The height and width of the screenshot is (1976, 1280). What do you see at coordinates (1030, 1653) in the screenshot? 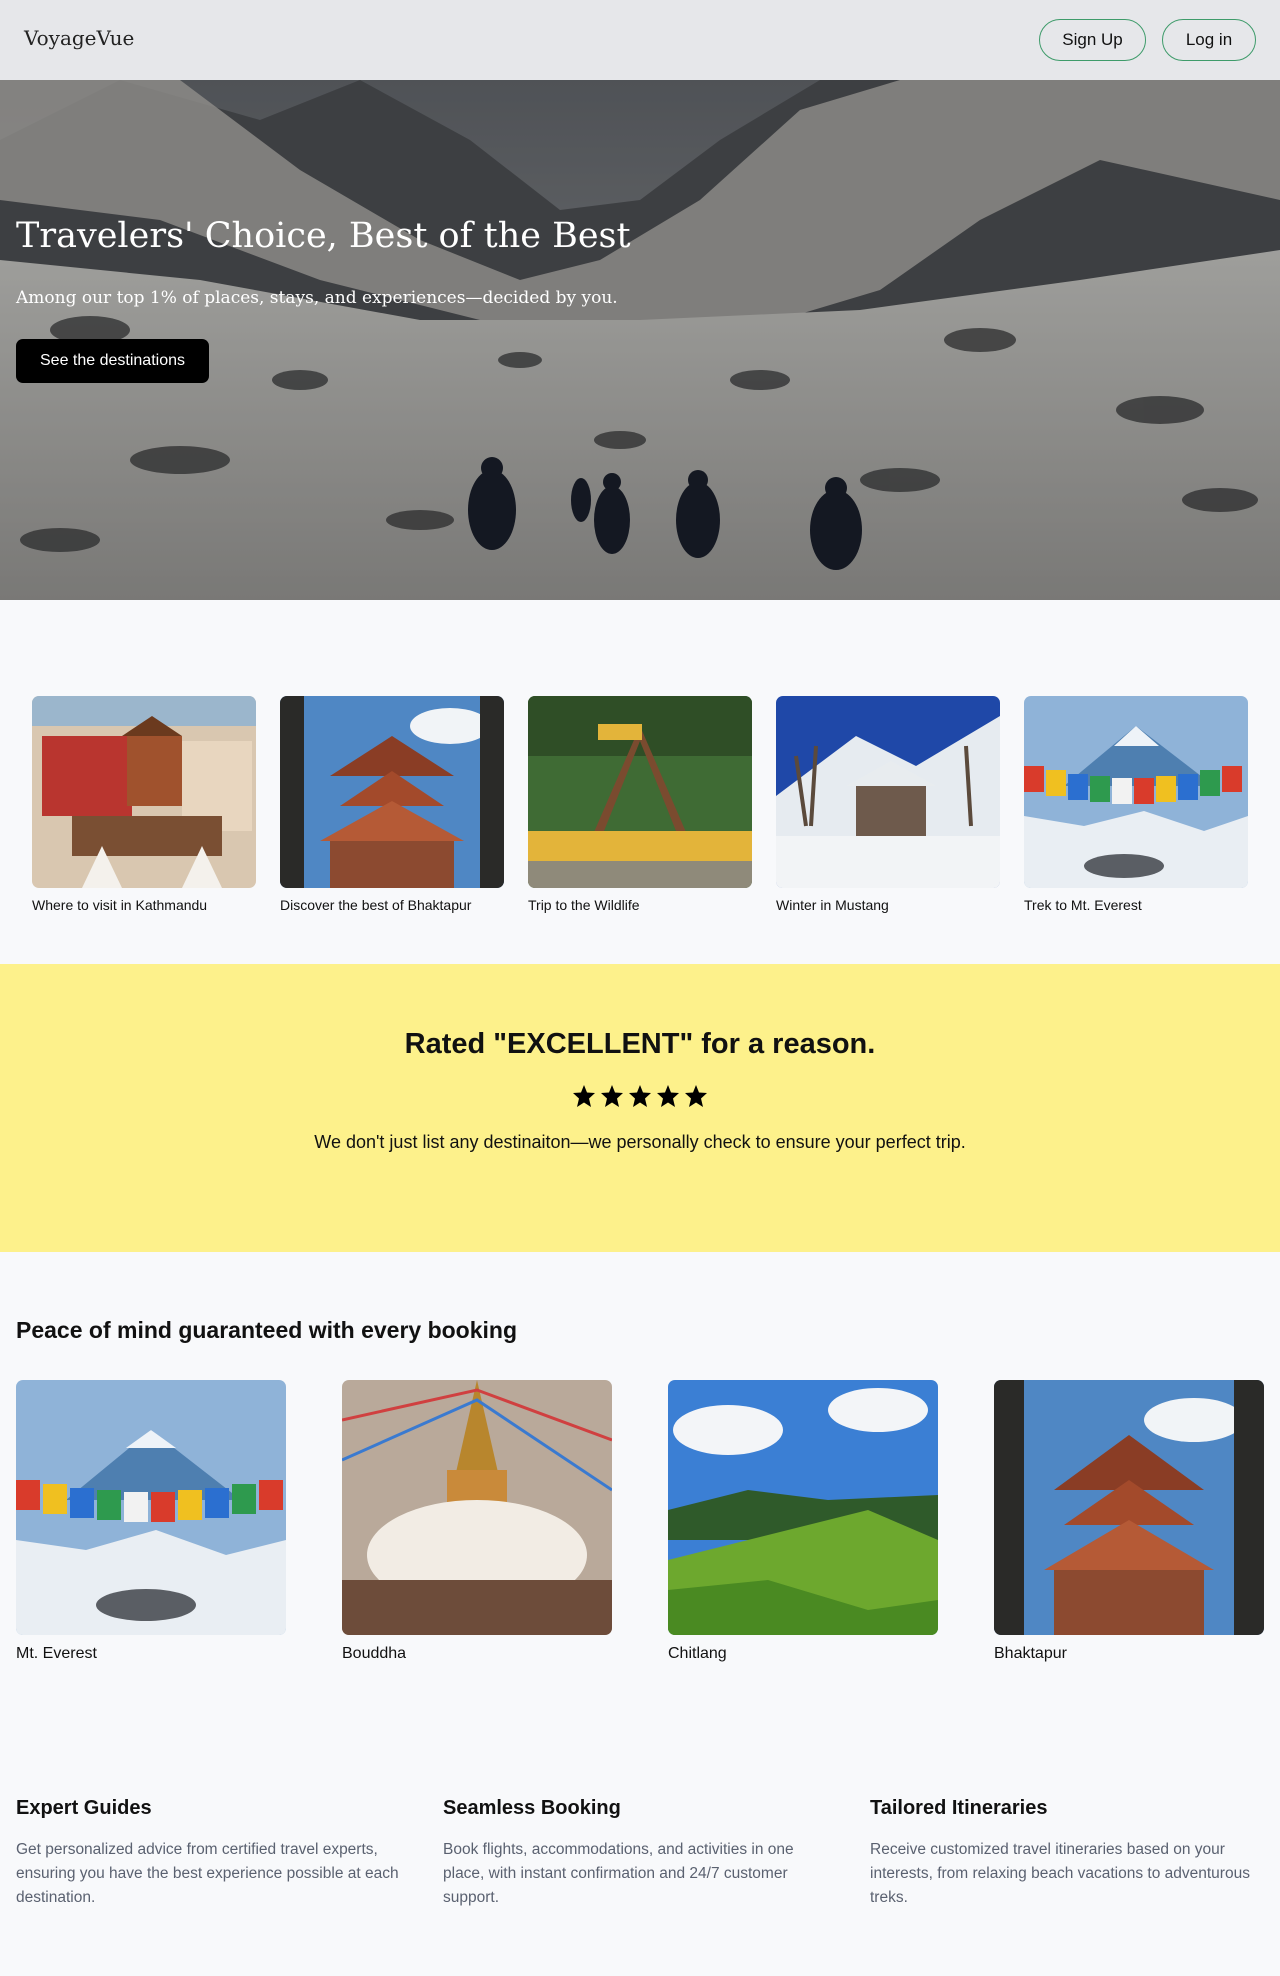
I see `peace-item-label: Bhaktapur` at bounding box center [1030, 1653].